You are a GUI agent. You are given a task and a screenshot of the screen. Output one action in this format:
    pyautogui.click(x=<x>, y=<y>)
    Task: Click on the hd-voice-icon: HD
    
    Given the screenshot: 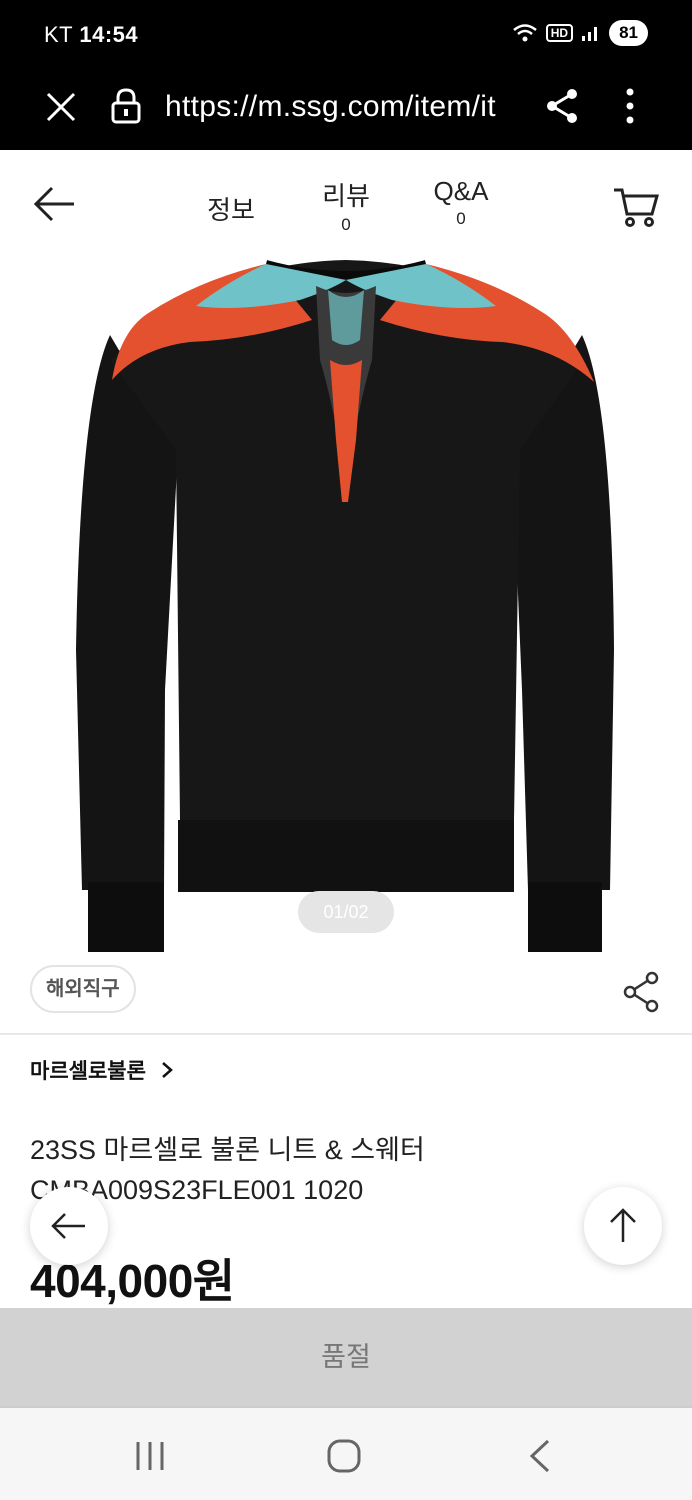 What is the action you would take?
    pyautogui.click(x=559, y=33)
    